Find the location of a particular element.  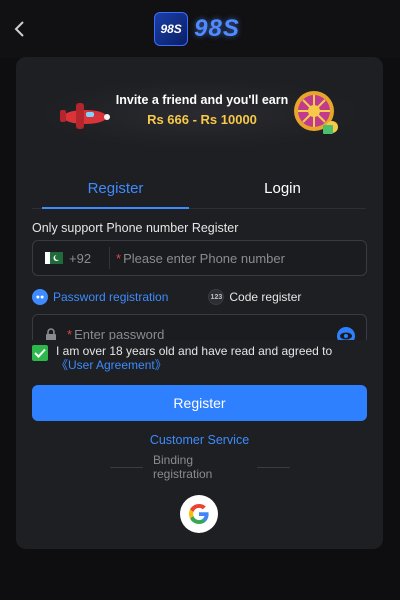

logo-wordmark: 98S is located at coordinates (217, 28).